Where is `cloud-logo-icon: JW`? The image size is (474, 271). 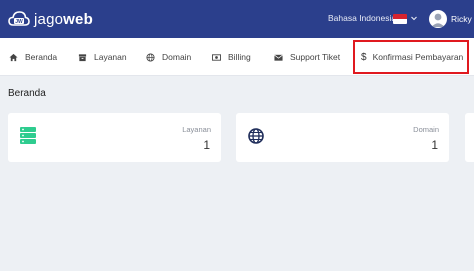 cloud-logo-icon: JW is located at coordinates (19, 18).